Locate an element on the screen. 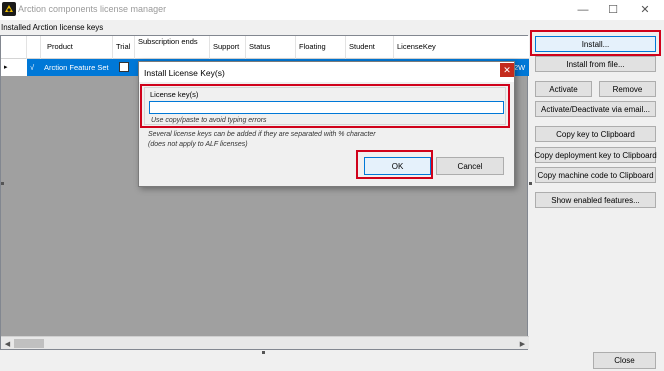 This screenshot has width=664, height=371. row-product-cell: Arction Feature Set is located at coordinates (76, 67).